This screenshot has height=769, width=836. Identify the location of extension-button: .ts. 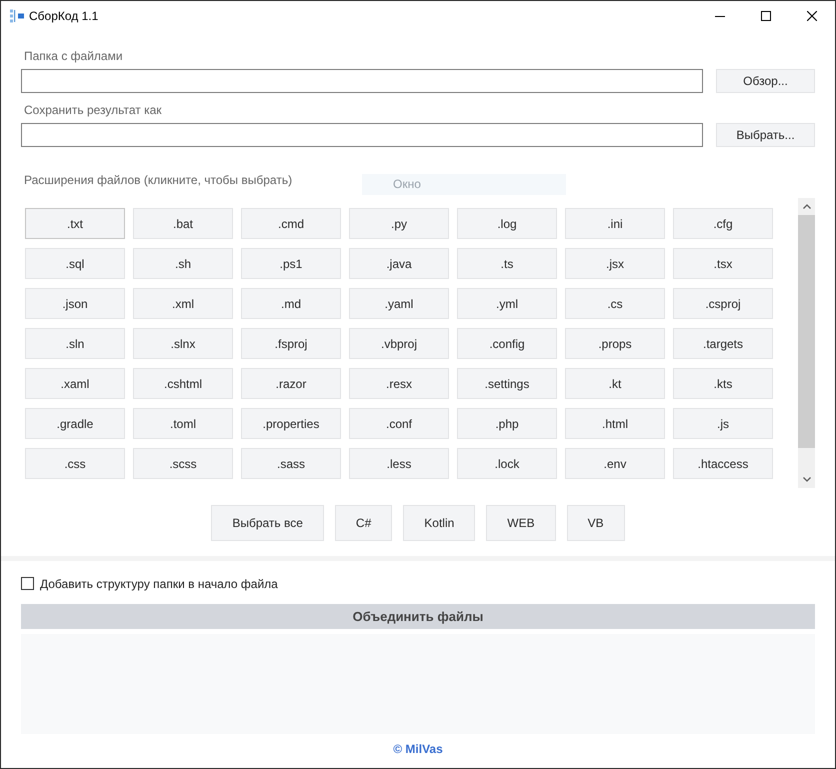
(507, 263).